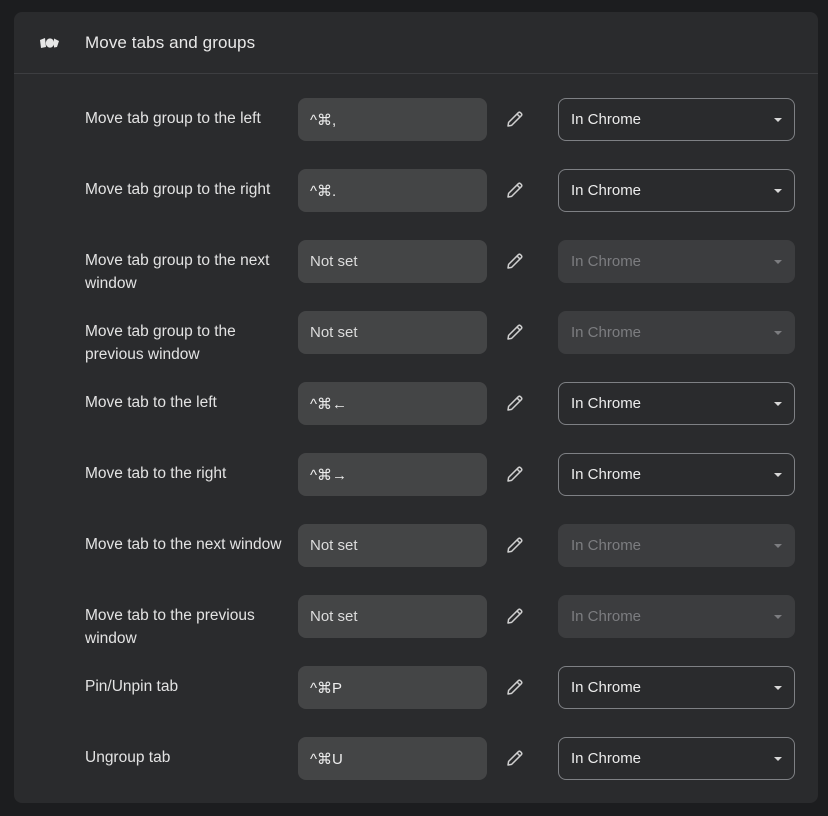  I want to click on shortcut-label: Ungroup tab, so click(128, 757).